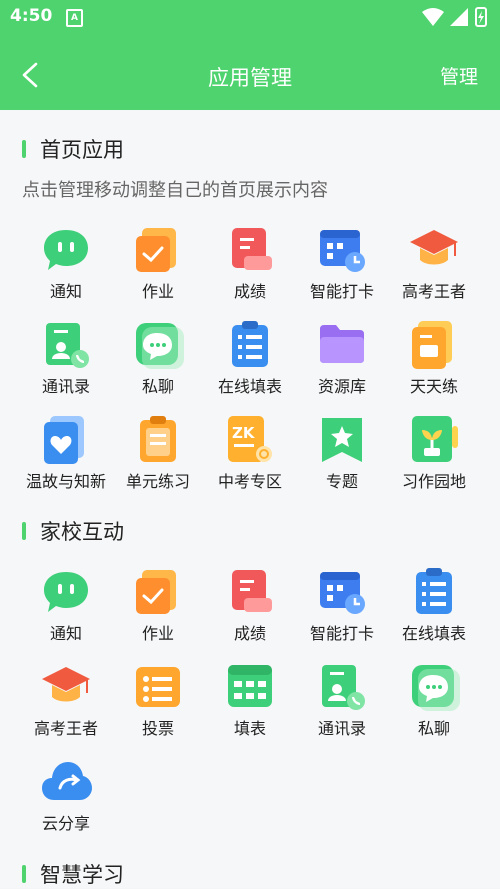 The image size is (500, 889). Describe the element at coordinates (82, 875) in the screenshot. I see `section-title: 智慧学习` at that location.